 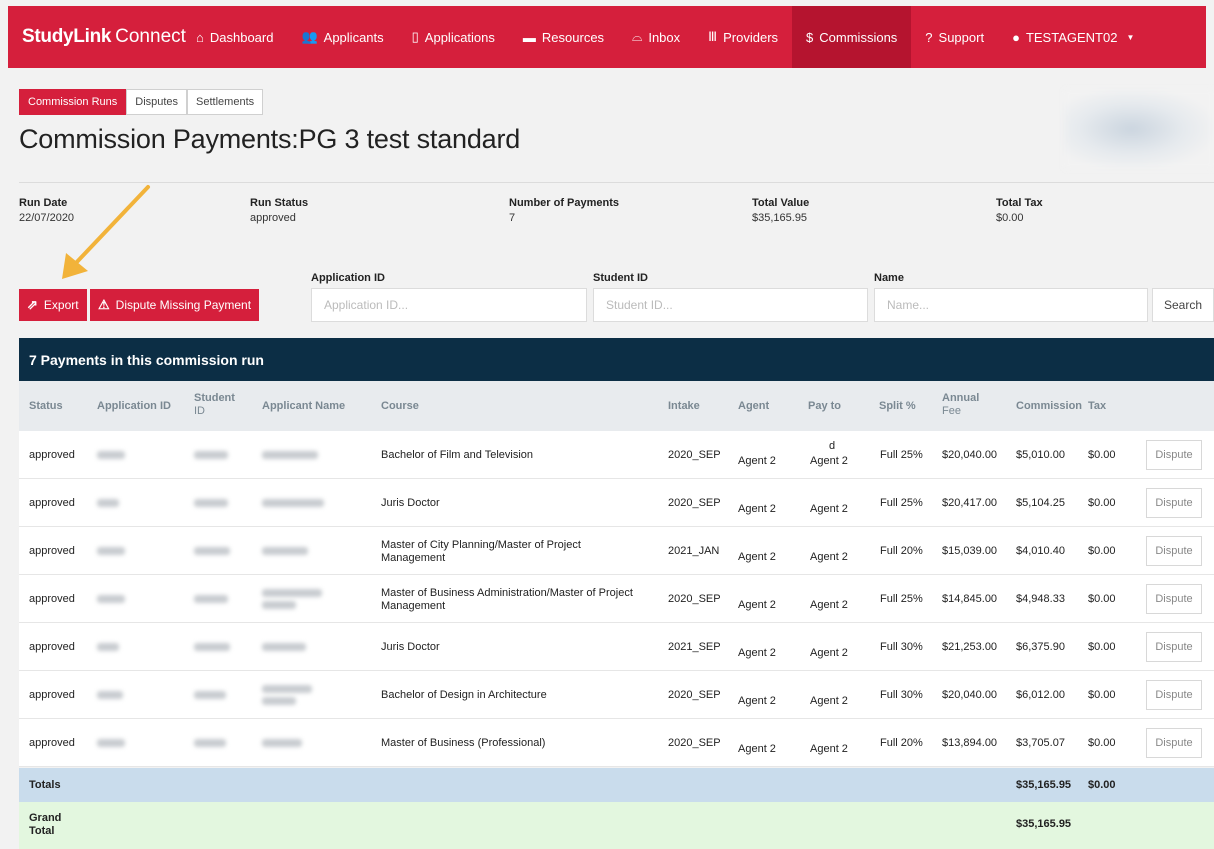 What do you see at coordinates (1016, 37) in the screenshot?
I see `user-icon: ●` at bounding box center [1016, 37].